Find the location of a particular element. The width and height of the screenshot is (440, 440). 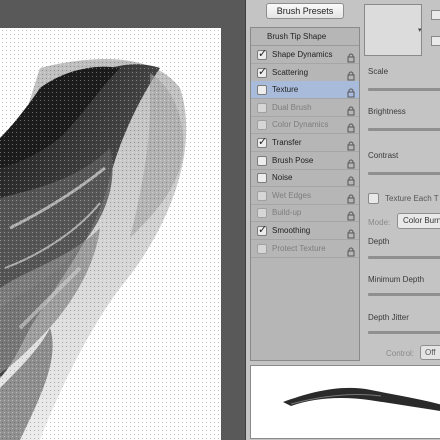

brush-stroke-preview is located at coordinates (345, 402).